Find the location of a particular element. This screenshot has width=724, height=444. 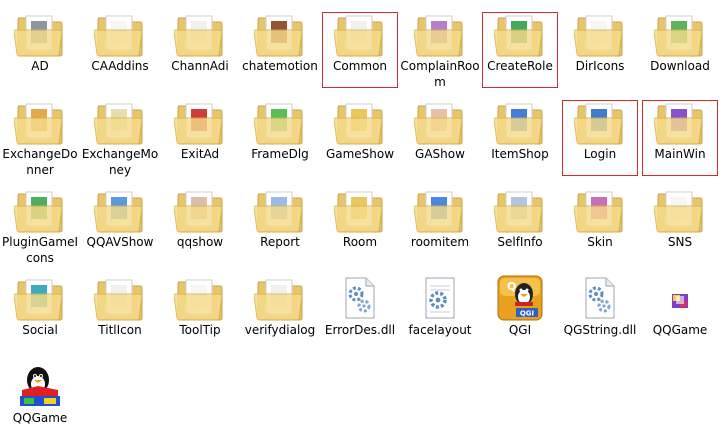

folder-item-room: Room is located at coordinates (360, 225).